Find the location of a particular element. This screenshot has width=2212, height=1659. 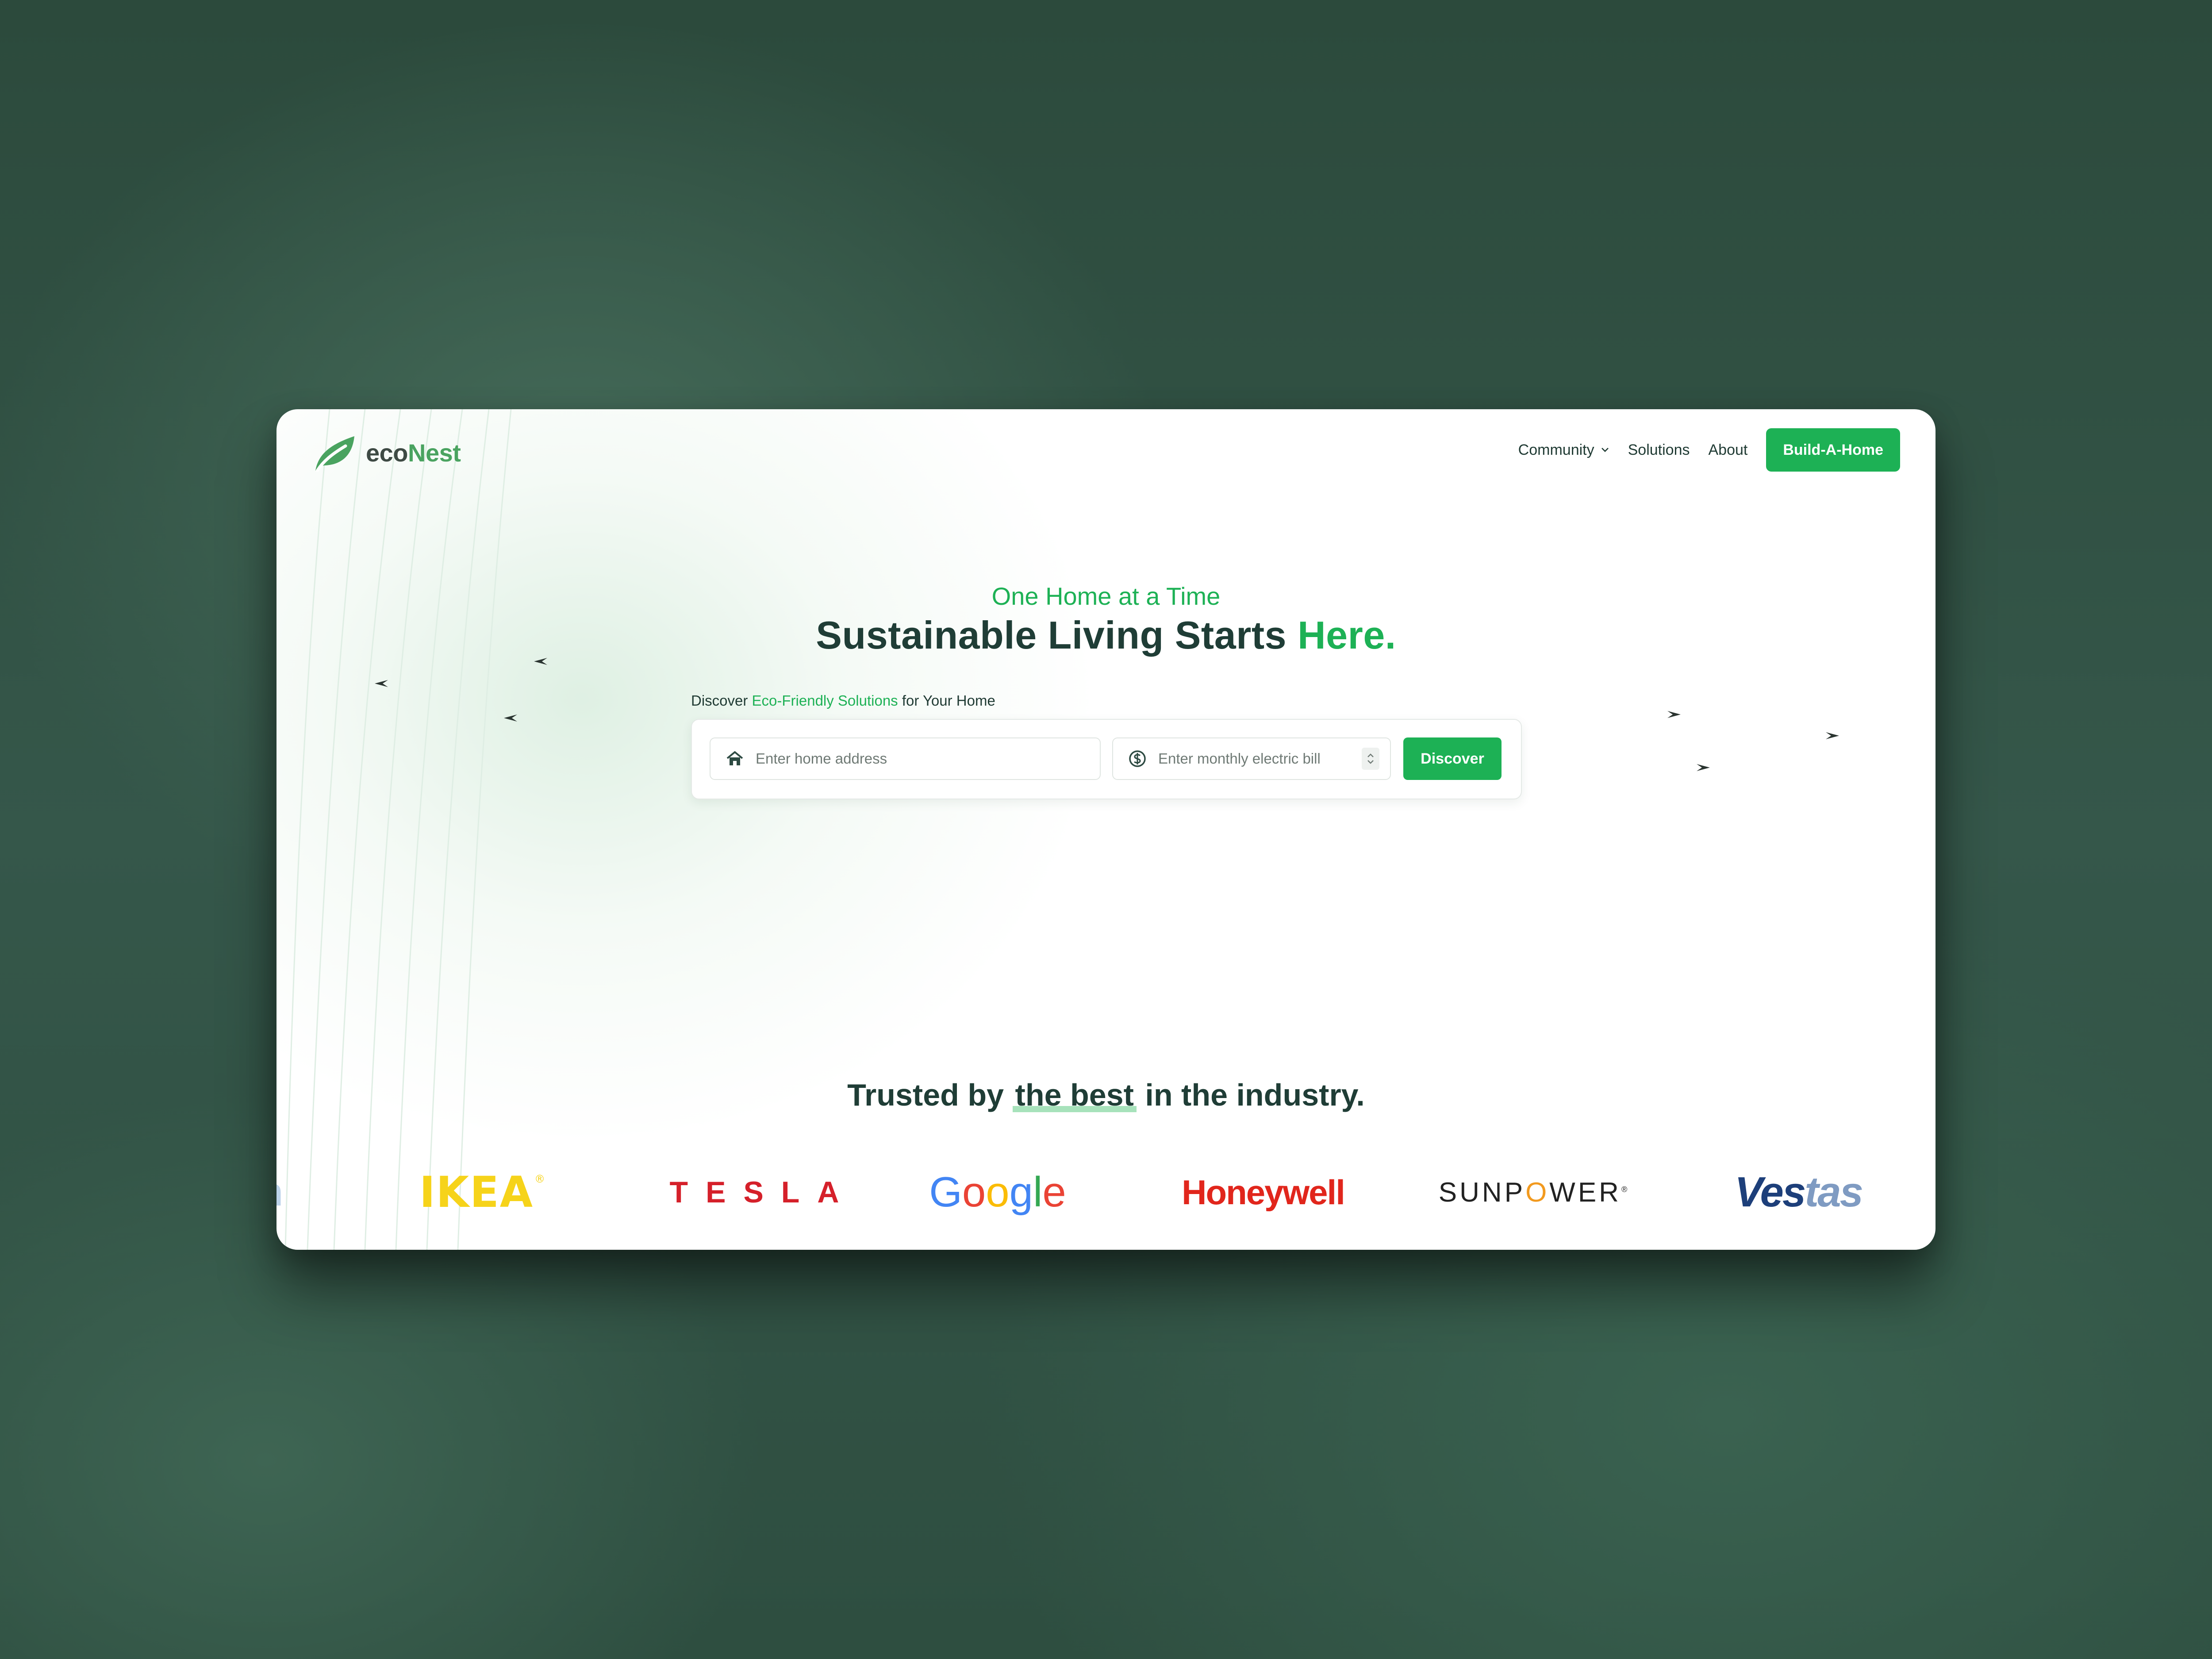

partner-logo-partial-text: n is located at coordinates (280, 1193).